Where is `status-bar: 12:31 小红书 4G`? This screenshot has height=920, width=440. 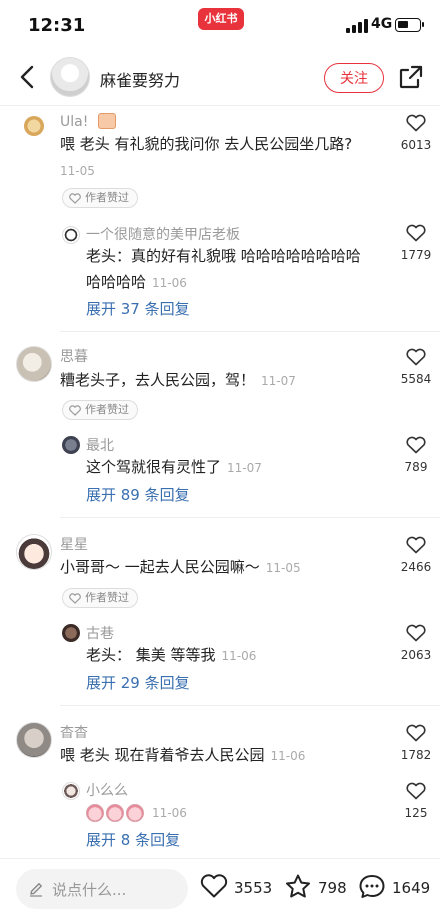 status-bar: 12:31 小红书 4G is located at coordinates (220, 24).